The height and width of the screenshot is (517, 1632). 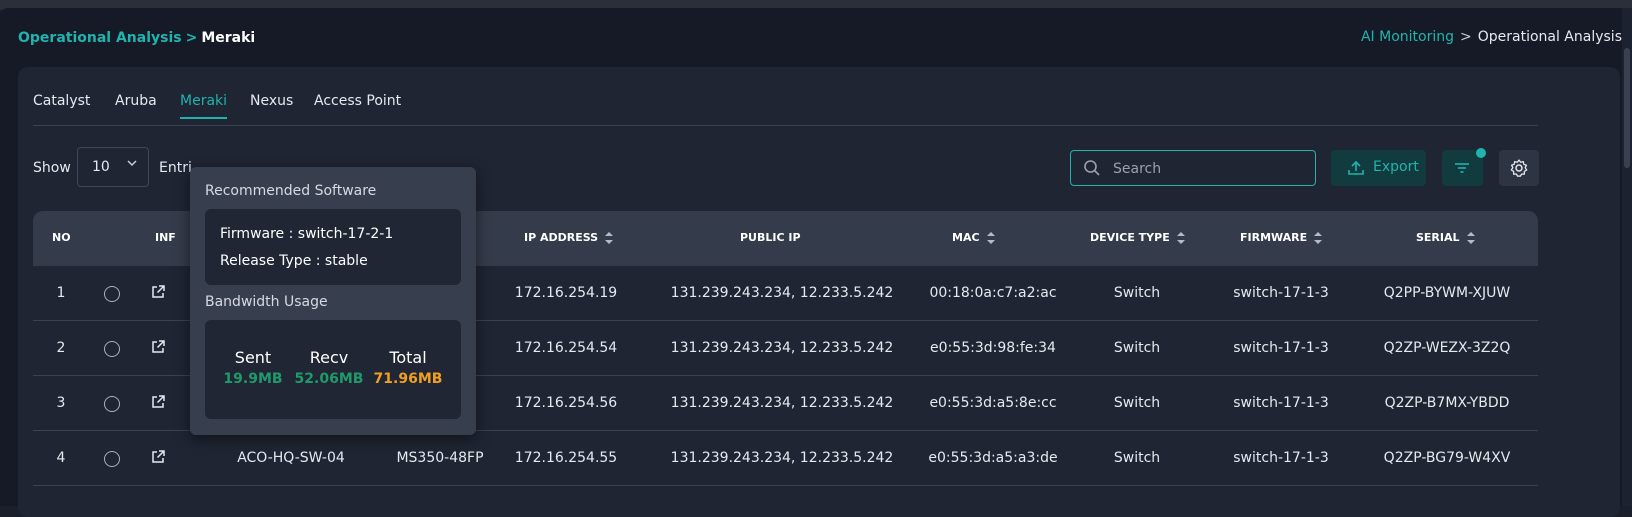 What do you see at coordinates (253, 367) in the screenshot?
I see `bandwidth-sent: Sent 19.9MB` at bounding box center [253, 367].